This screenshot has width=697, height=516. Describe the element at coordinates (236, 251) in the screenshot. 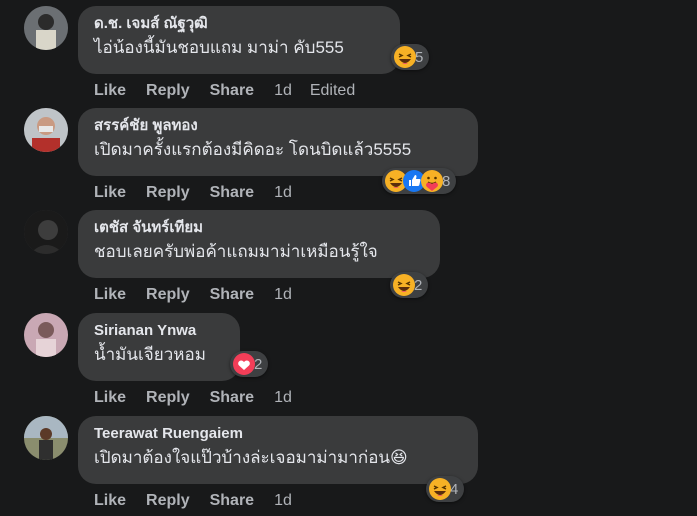

I see `comment-text: ชอบเลยครับพ่อค้าแถมมาม่าเหมือนรู้ใจ` at that location.